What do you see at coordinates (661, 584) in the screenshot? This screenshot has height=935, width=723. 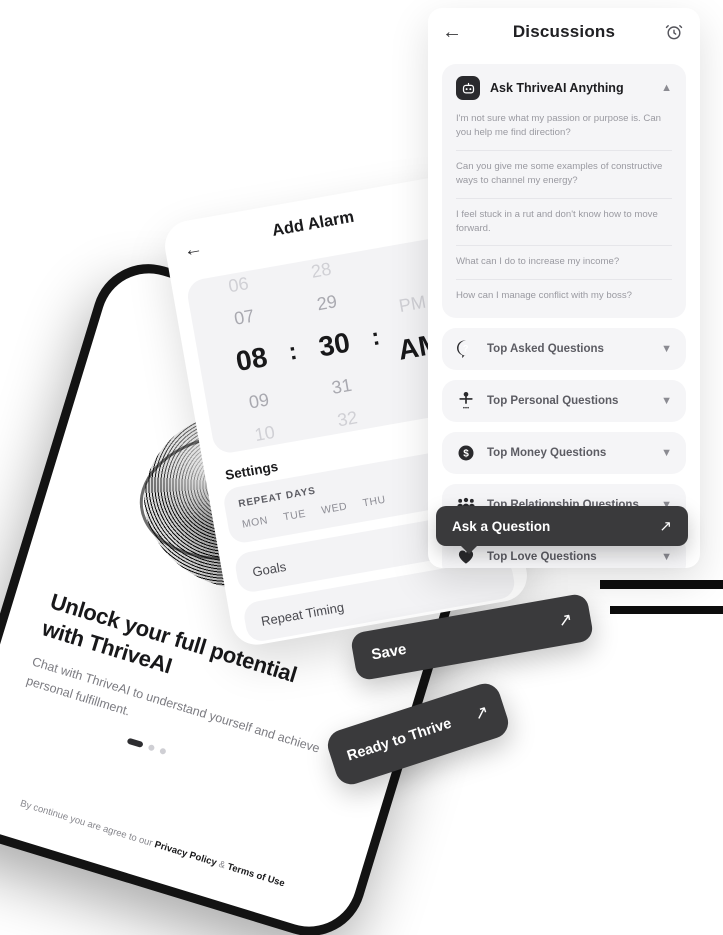 I see `decorative-bar-top` at bounding box center [661, 584].